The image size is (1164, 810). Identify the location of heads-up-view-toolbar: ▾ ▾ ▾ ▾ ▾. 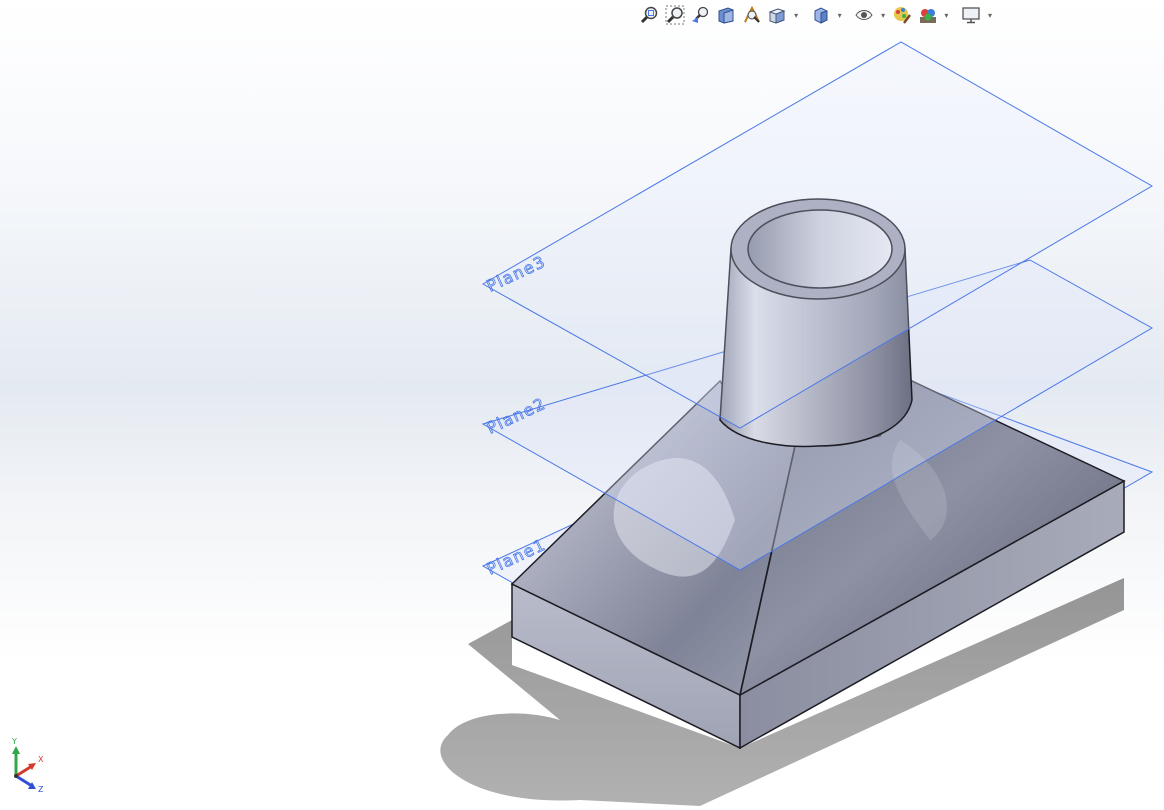
(816, 15).